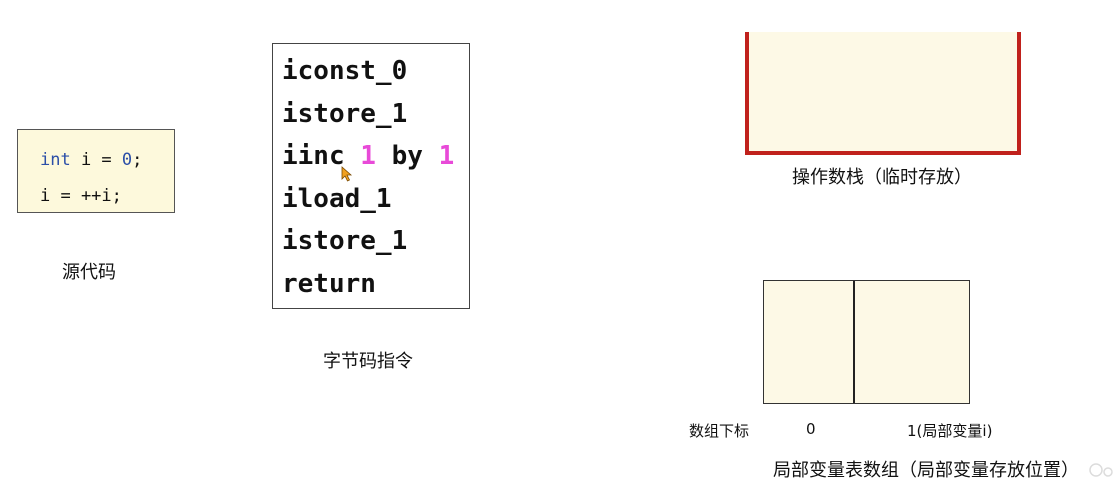 The height and width of the screenshot is (485, 1115). What do you see at coordinates (407, 156) in the screenshot?
I see `bytecode-iinc-by: by` at bounding box center [407, 156].